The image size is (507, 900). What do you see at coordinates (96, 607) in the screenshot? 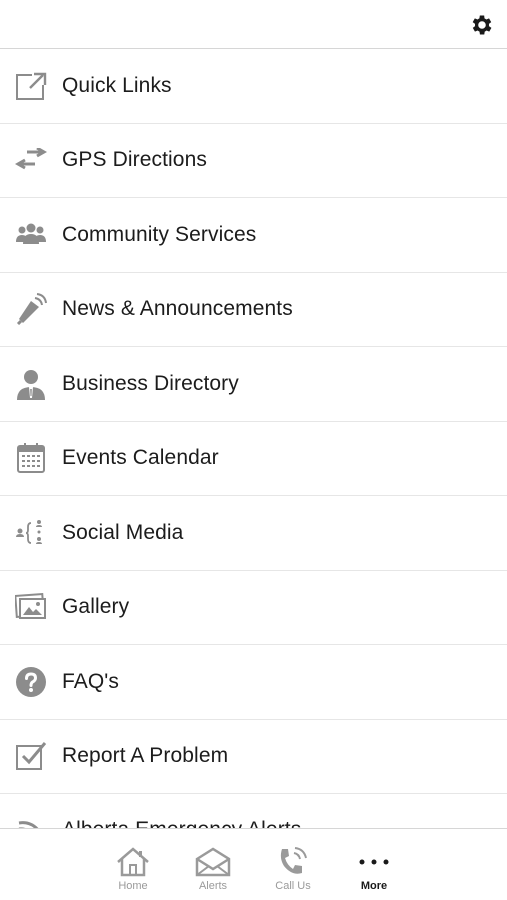
I see `menu-item-label: Gallery` at bounding box center [96, 607].